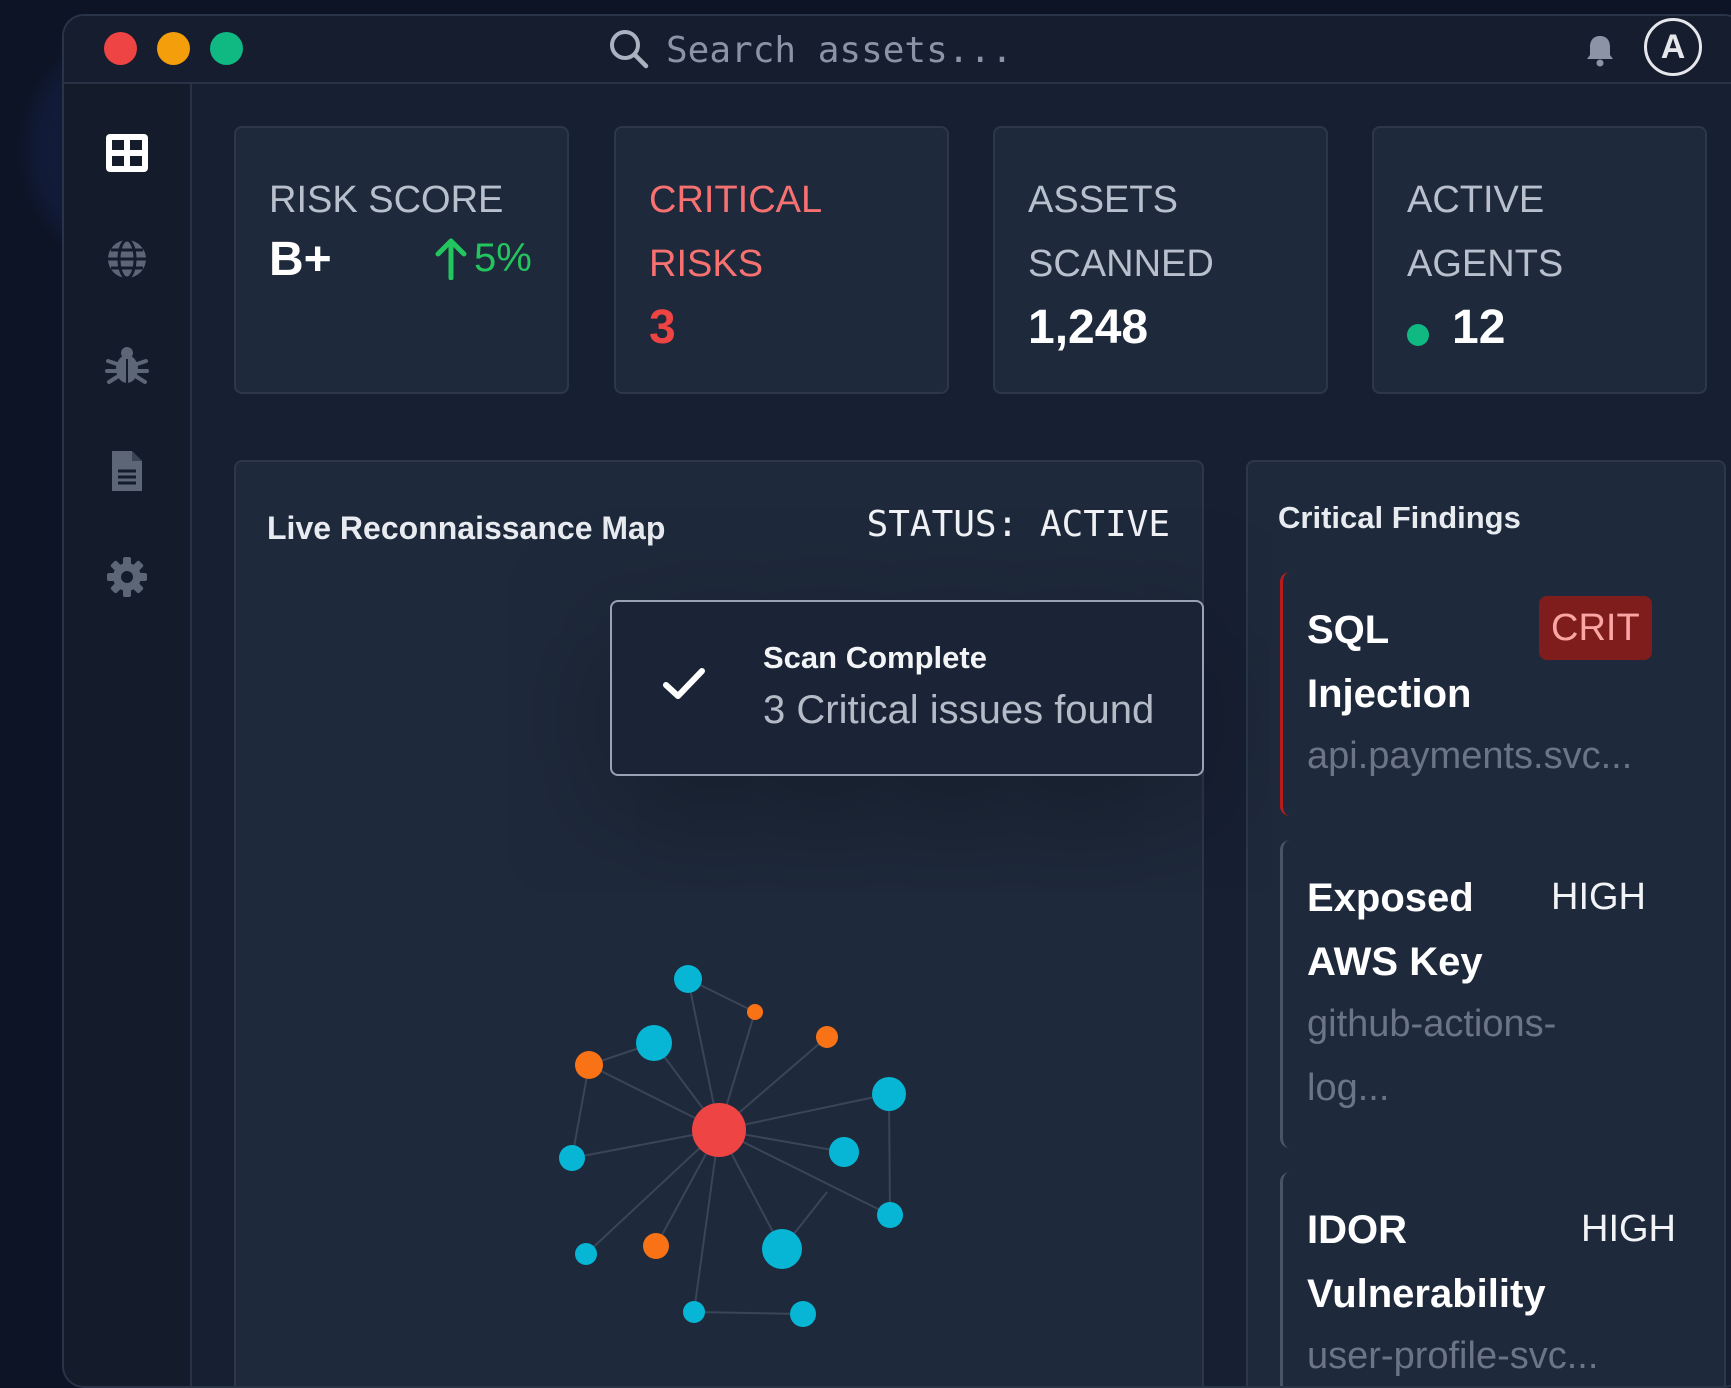  What do you see at coordinates (1479, 327) in the screenshot?
I see `active-agents-value: 12` at bounding box center [1479, 327].